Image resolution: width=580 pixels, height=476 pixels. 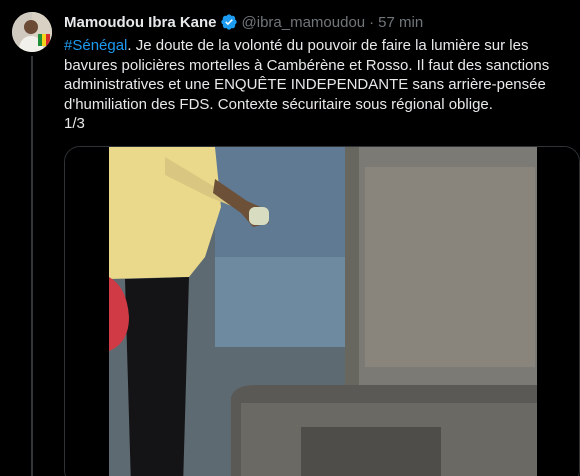 I want to click on verified-badge-icon, so click(x=229, y=22).